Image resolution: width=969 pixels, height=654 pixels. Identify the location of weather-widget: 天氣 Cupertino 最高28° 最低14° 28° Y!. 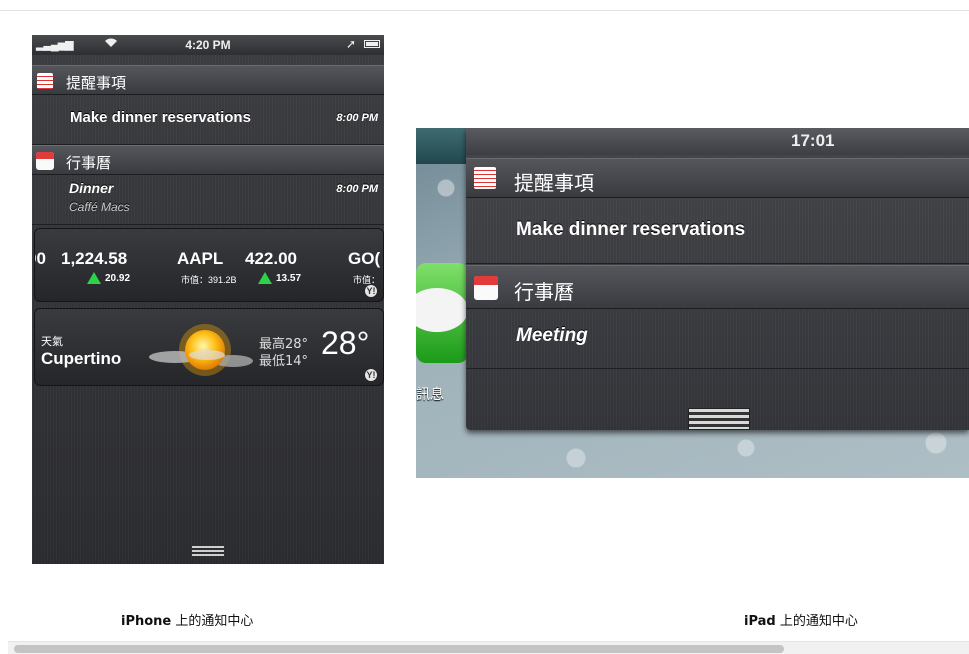
(209, 347).